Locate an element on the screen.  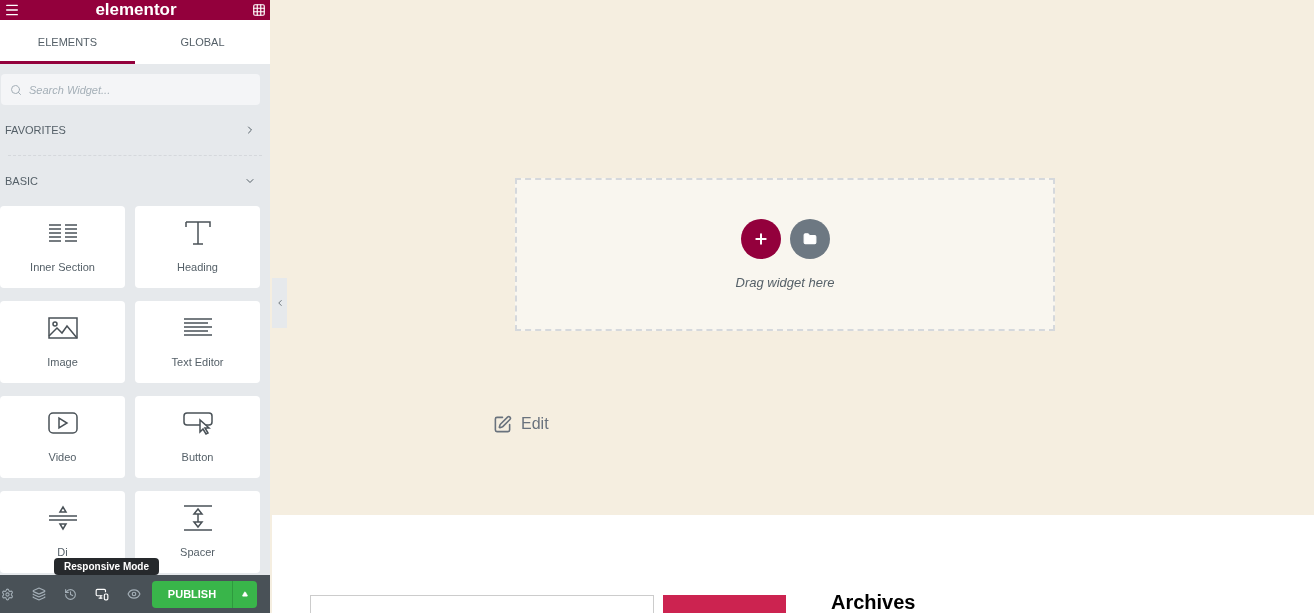
tooltip: Responsive Mode is located at coordinates (107, 566).